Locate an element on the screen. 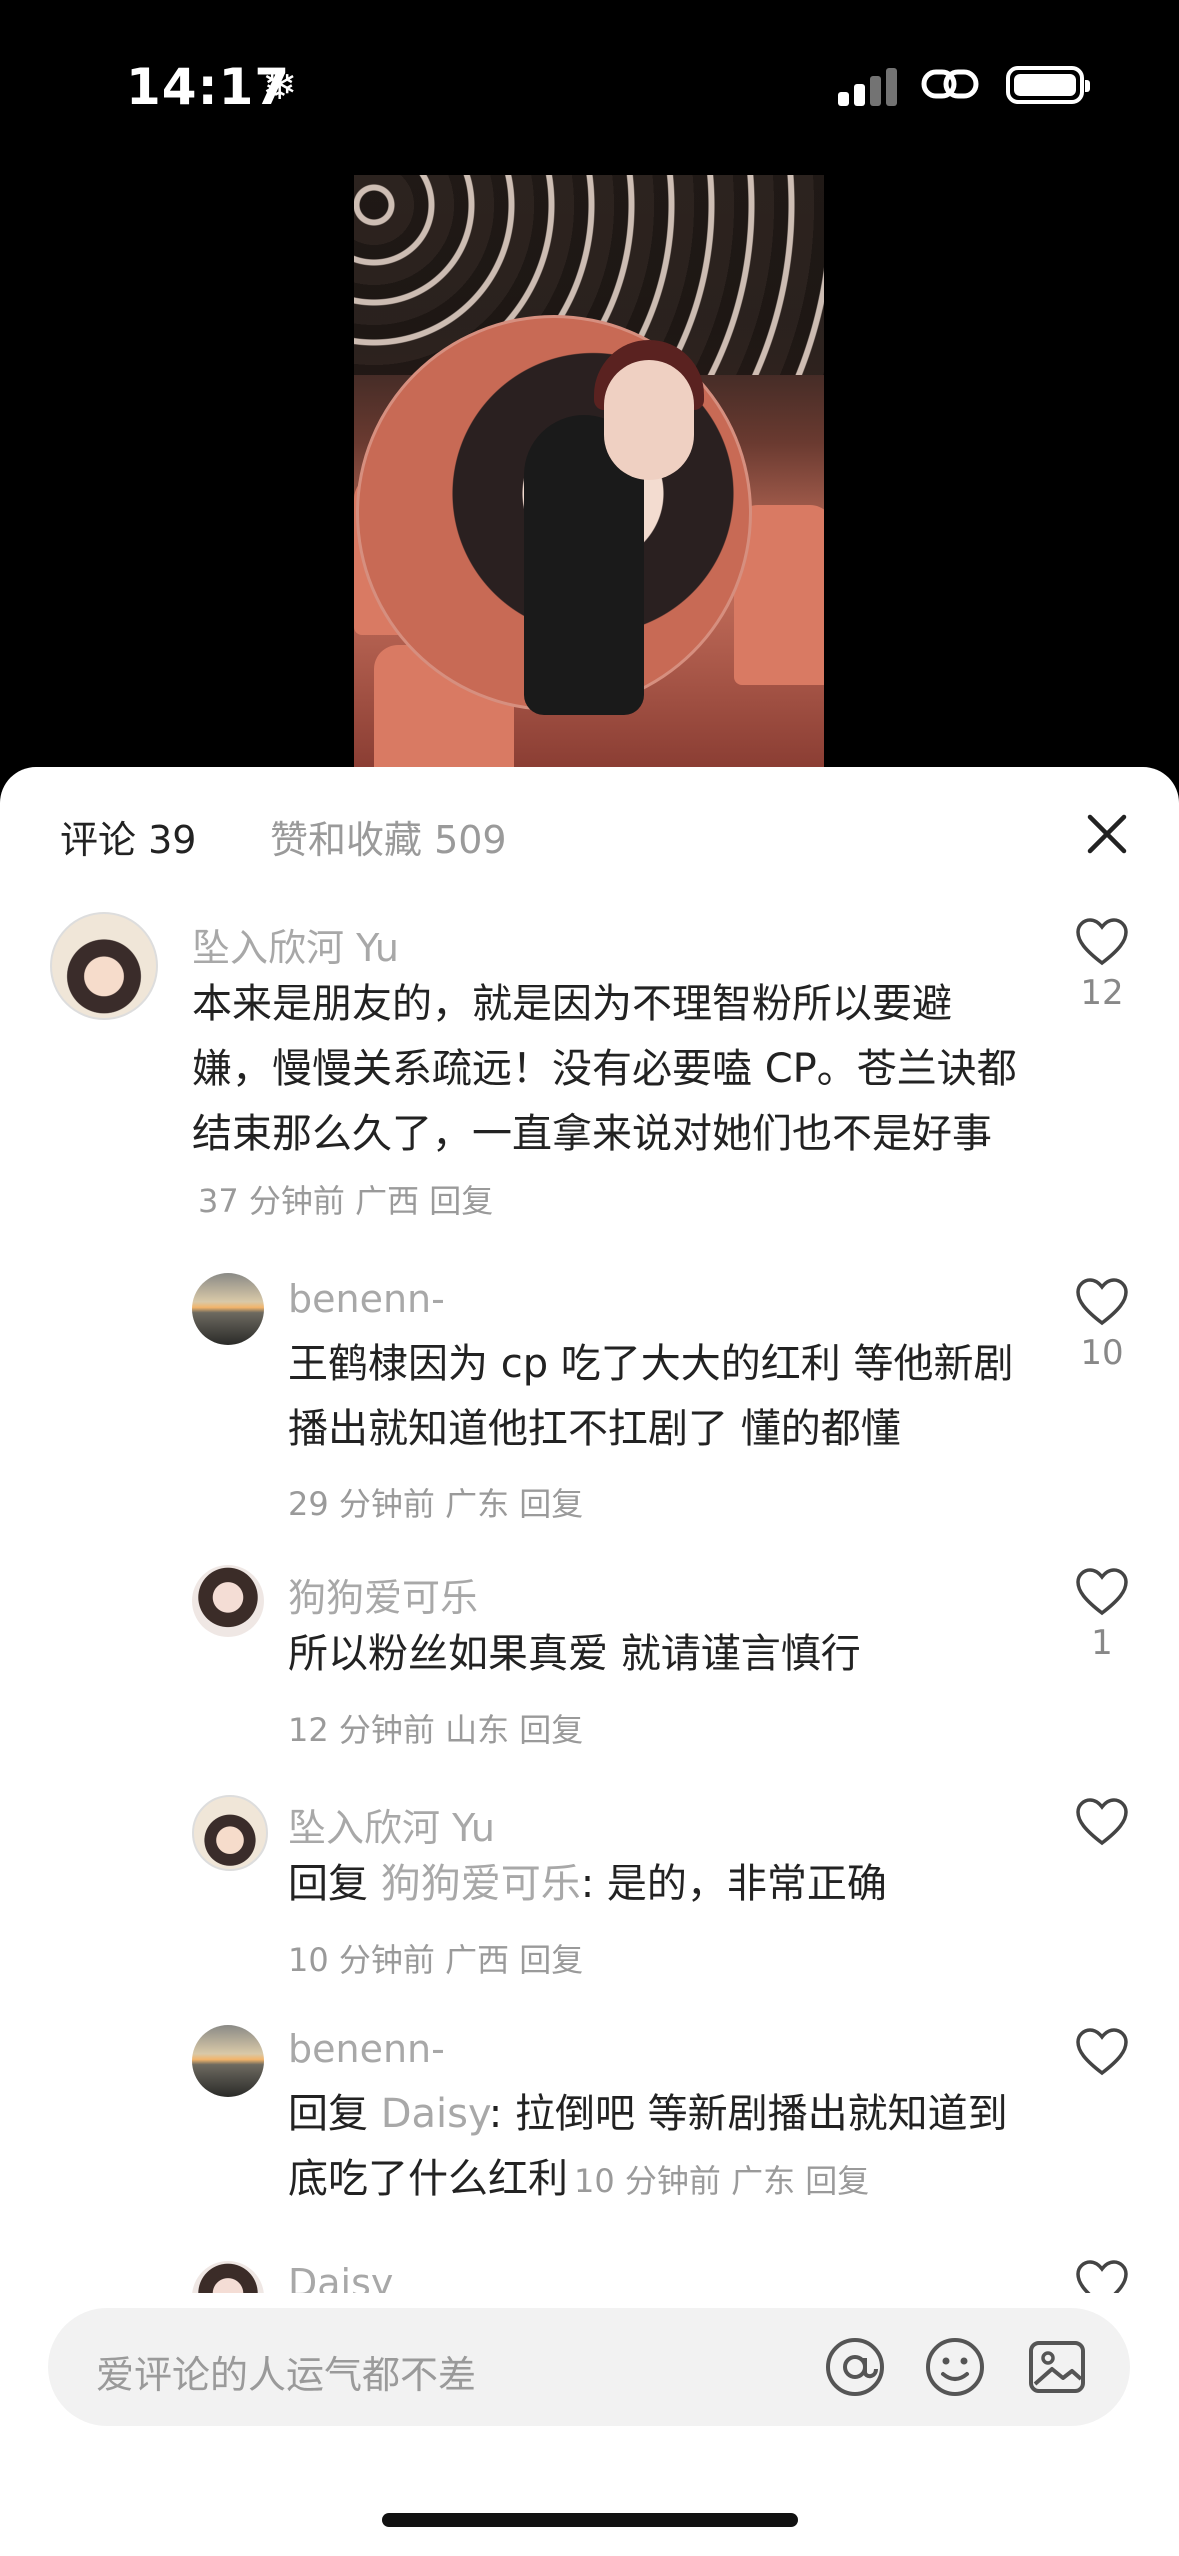 Image resolution: width=1179 pixels, height=2556 pixels. tab-likes-favorites: 赞和收藏 509 is located at coordinates (388, 836).